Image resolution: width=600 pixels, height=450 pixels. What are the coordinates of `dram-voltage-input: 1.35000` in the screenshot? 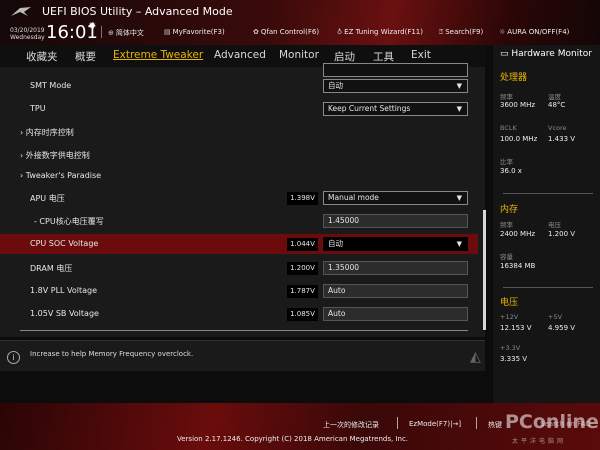 It's located at (395, 268).